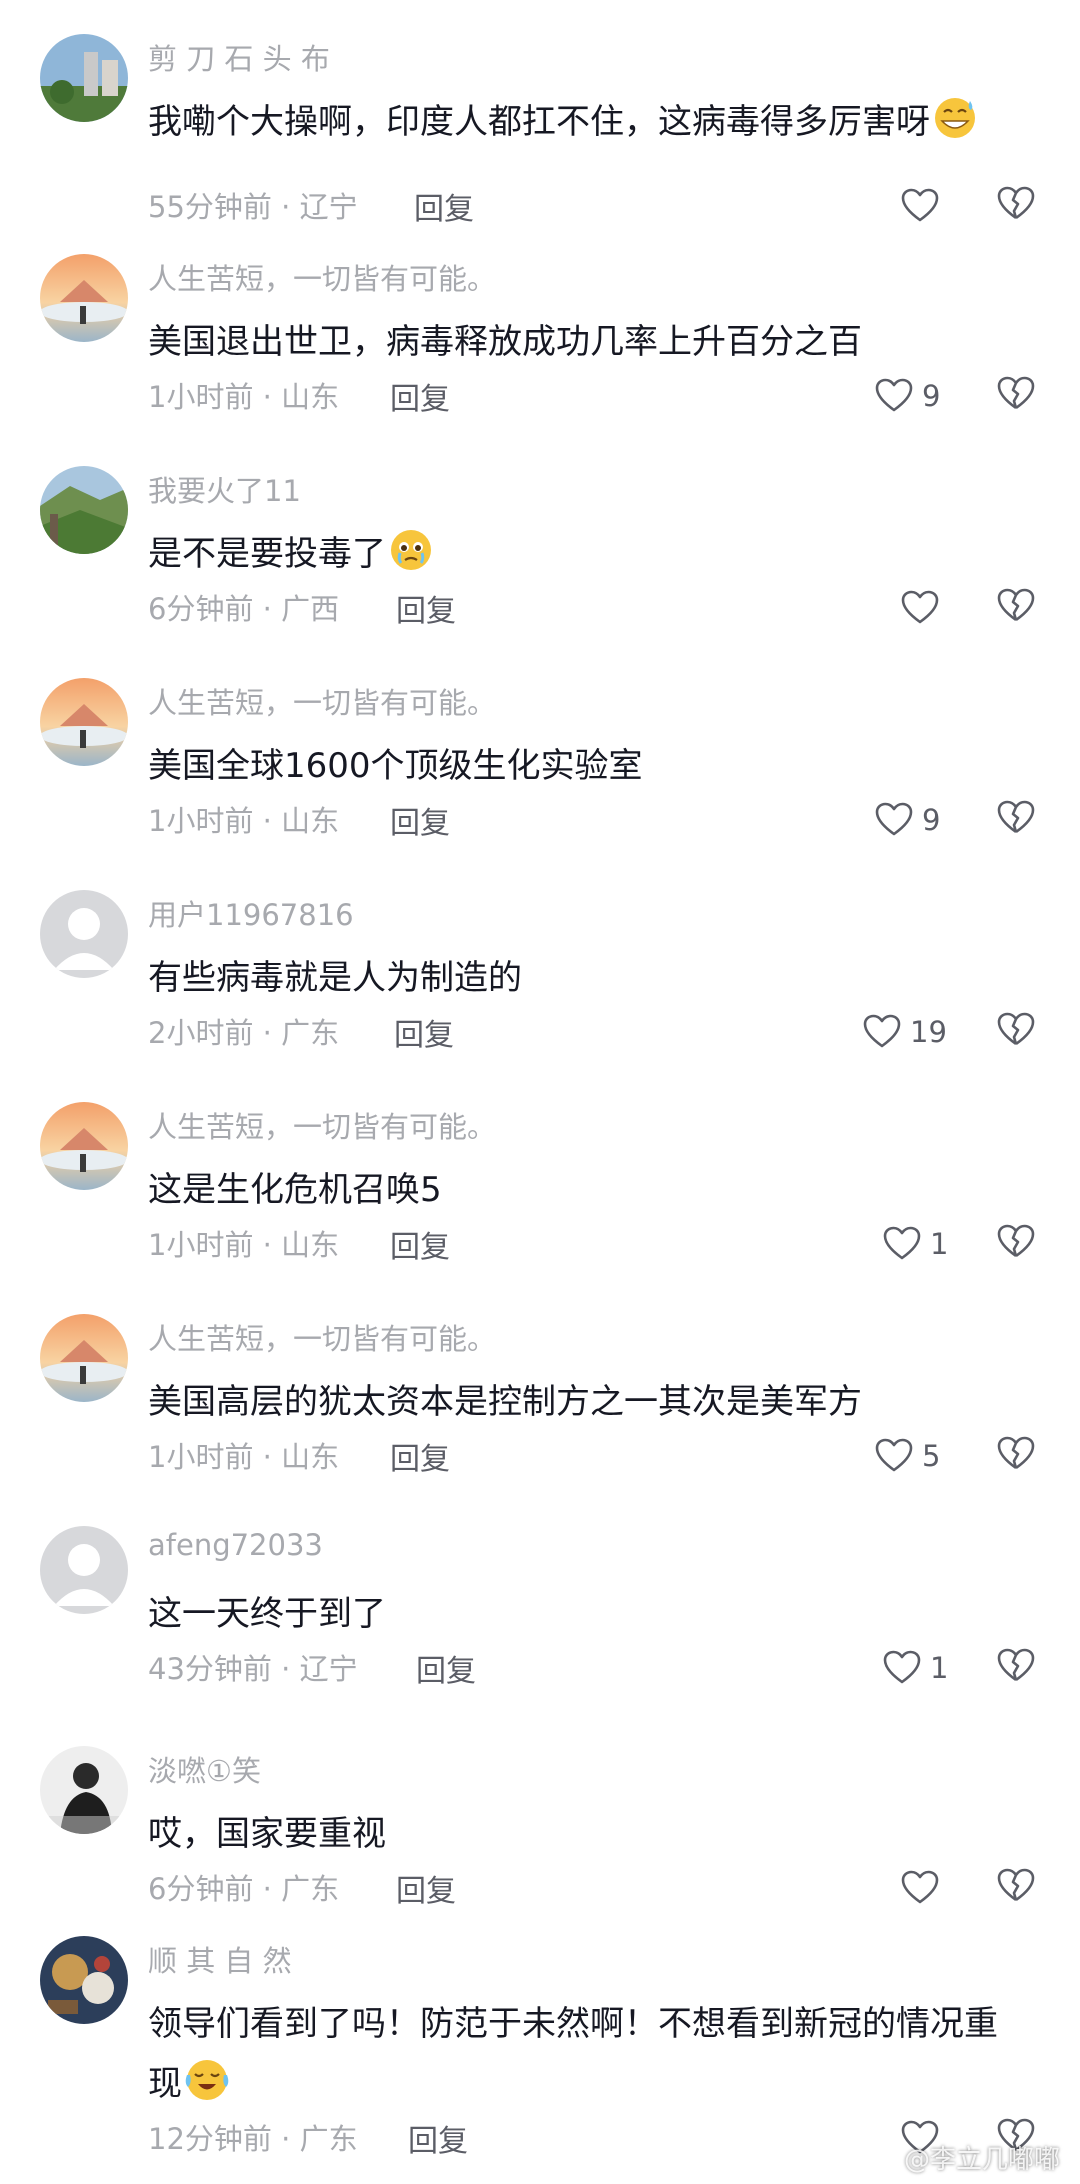 This screenshot has height=2184, width=1080. What do you see at coordinates (295, 1190) in the screenshot?
I see `comment-text-content: 这是生化危机召唤5` at bounding box center [295, 1190].